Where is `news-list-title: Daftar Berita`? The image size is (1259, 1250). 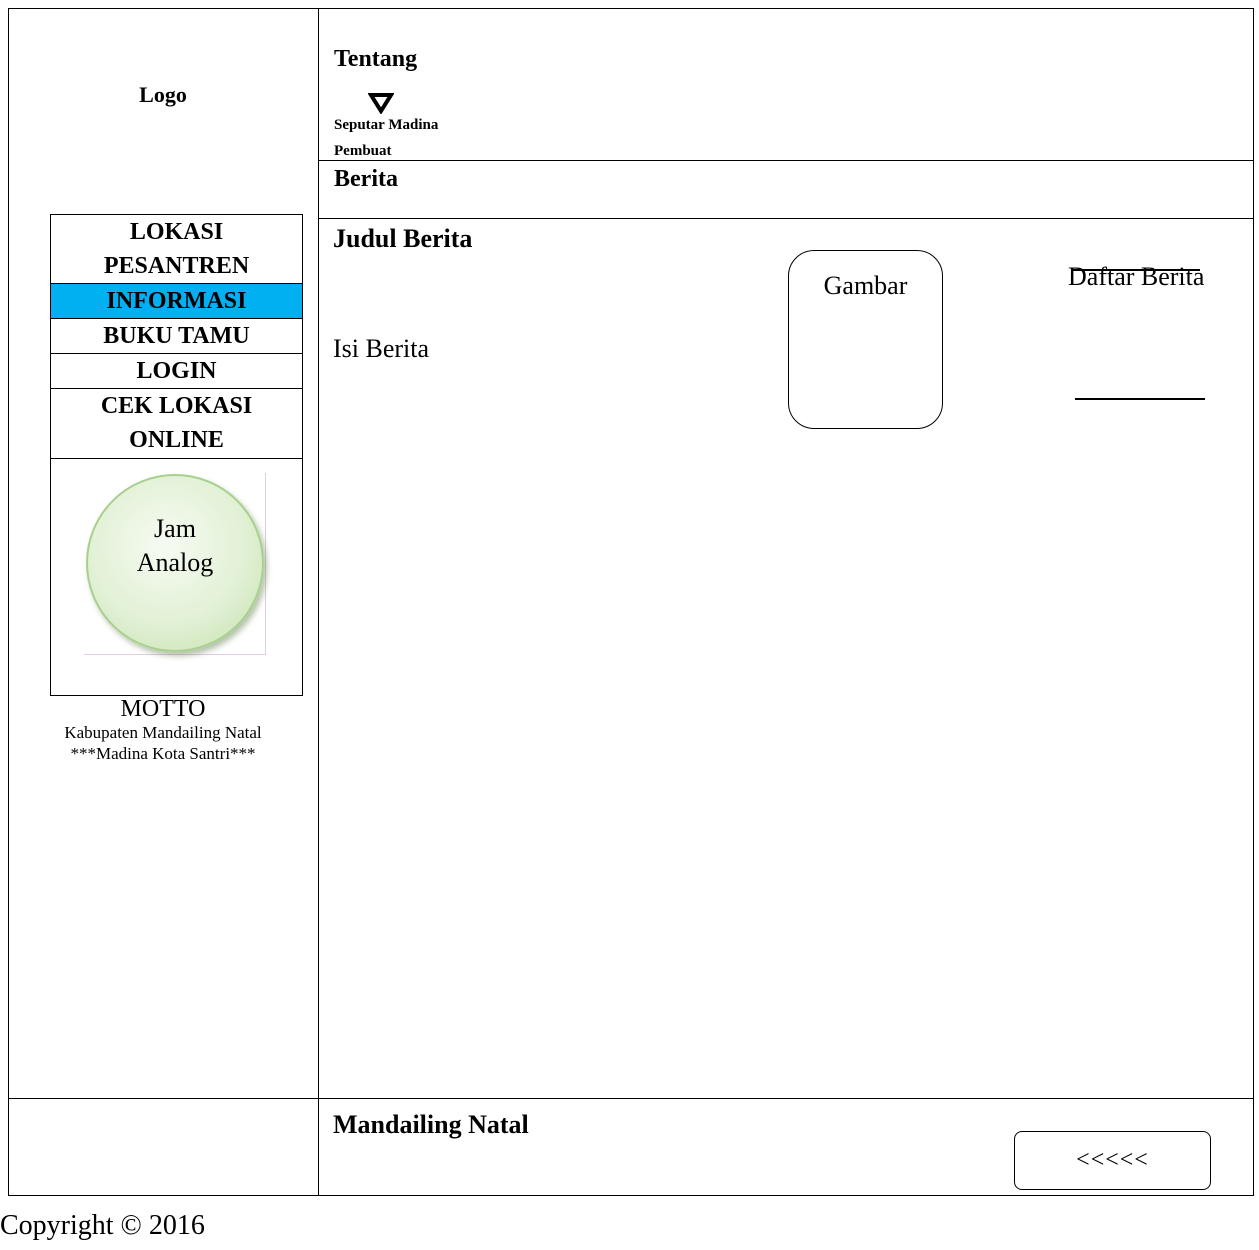
news-list-title: Daftar Berita is located at coordinates (1136, 276).